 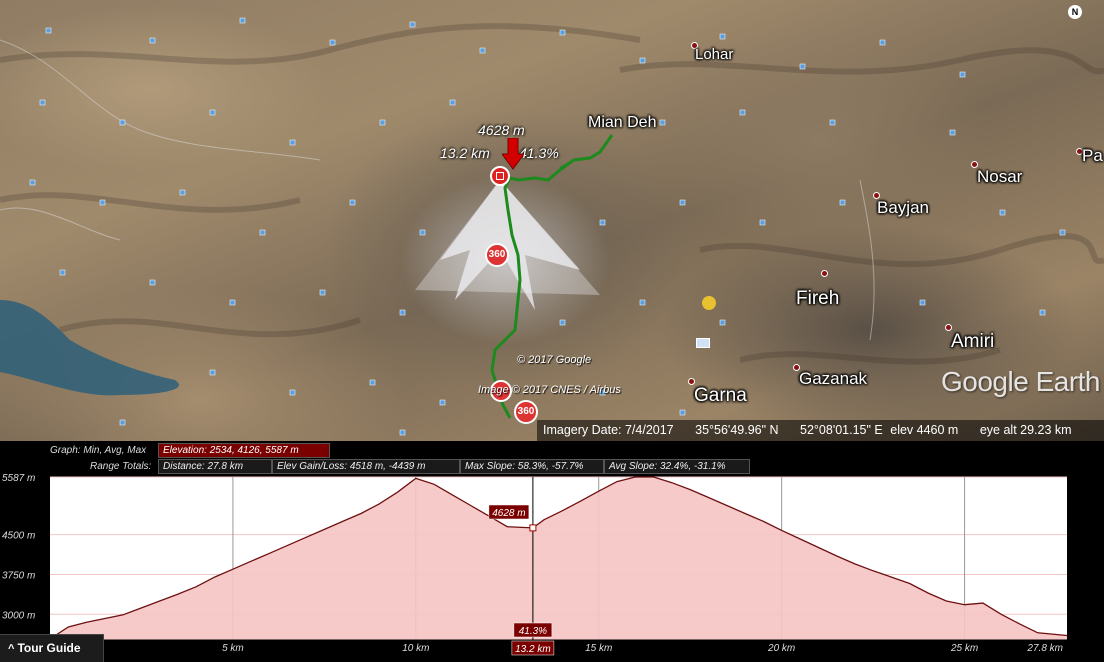 What do you see at coordinates (999, 177) in the screenshot?
I see `place-nosar: Nosar` at bounding box center [999, 177].